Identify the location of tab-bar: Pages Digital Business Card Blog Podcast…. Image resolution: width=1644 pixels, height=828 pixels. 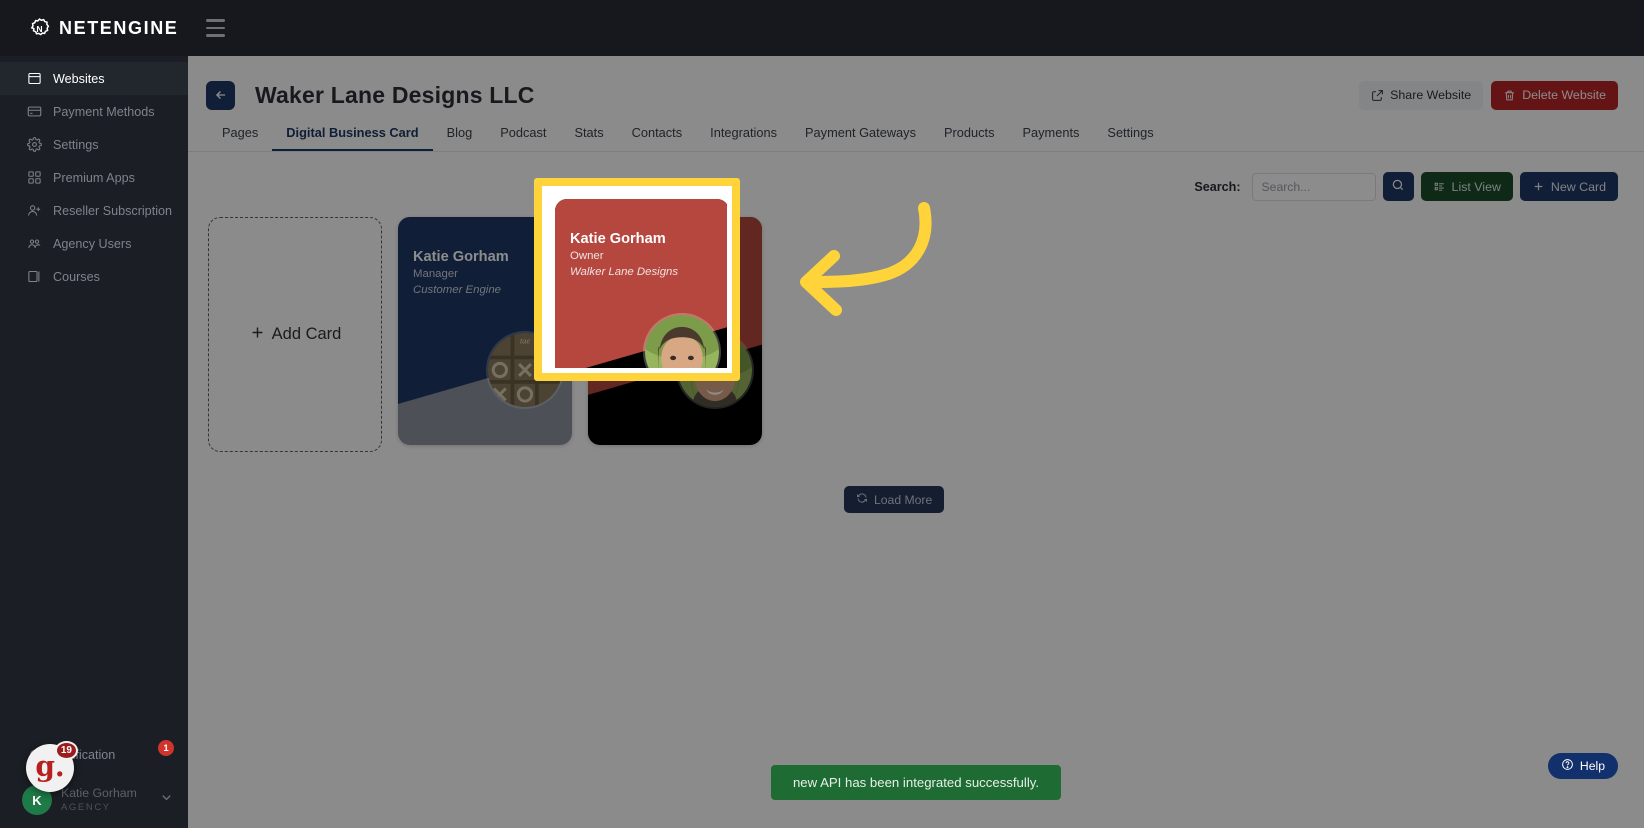
(916, 134).